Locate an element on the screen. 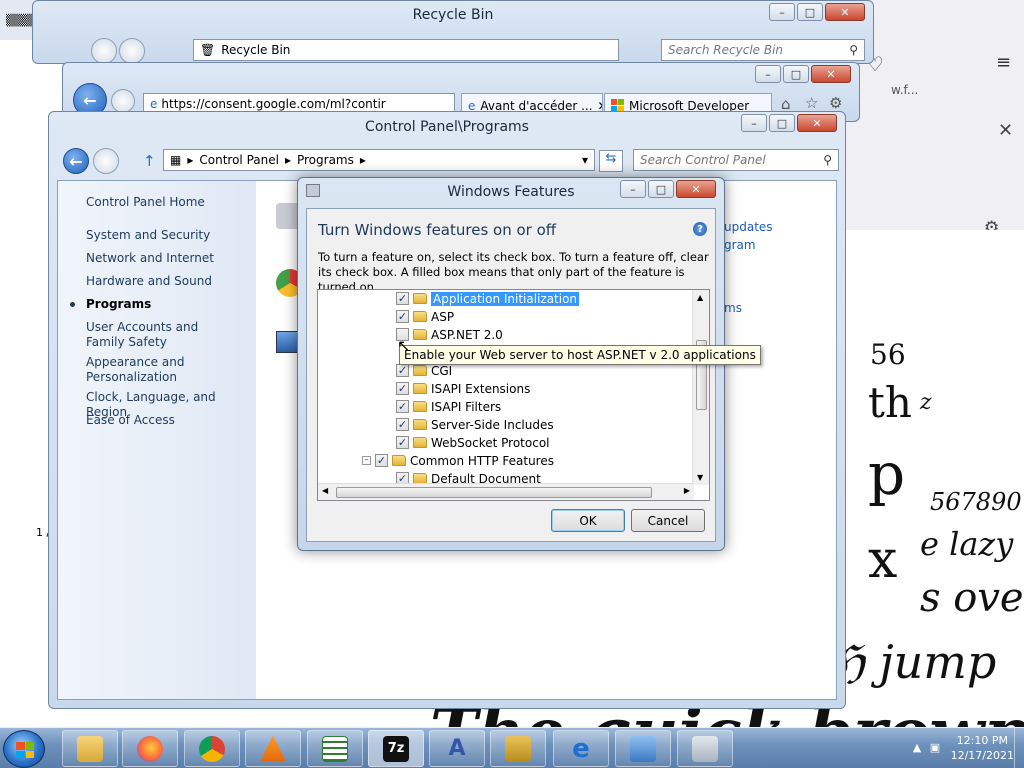  star-icon: ☆ is located at coordinates (811, 103).